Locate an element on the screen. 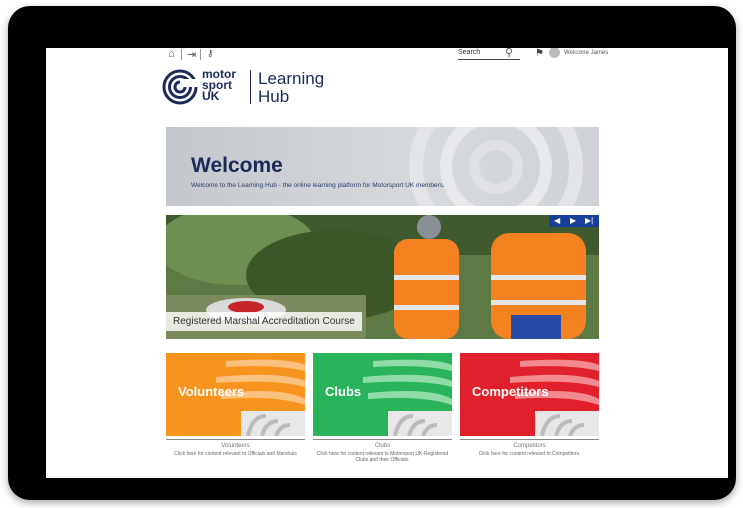 The width and height of the screenshot is (743, 508). search-icon: ⚲ is located at coordinates (509, 53).